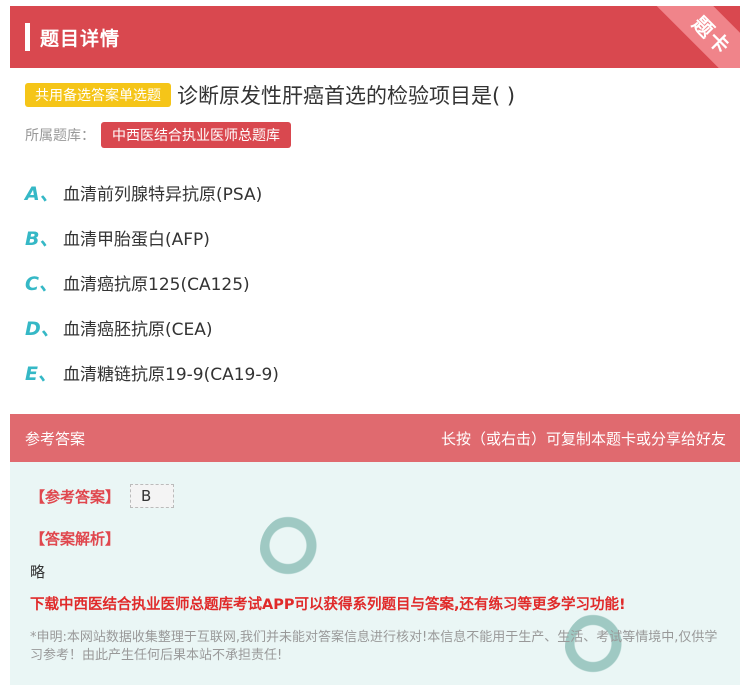 Image resolution: width=750 pixels, height=685 pixels. What do you see at coordinates (375, 327) in the screenshot?
I see `option-d: D、 血清癌胚抗原(CEA)` at bounding box center [375, 327].